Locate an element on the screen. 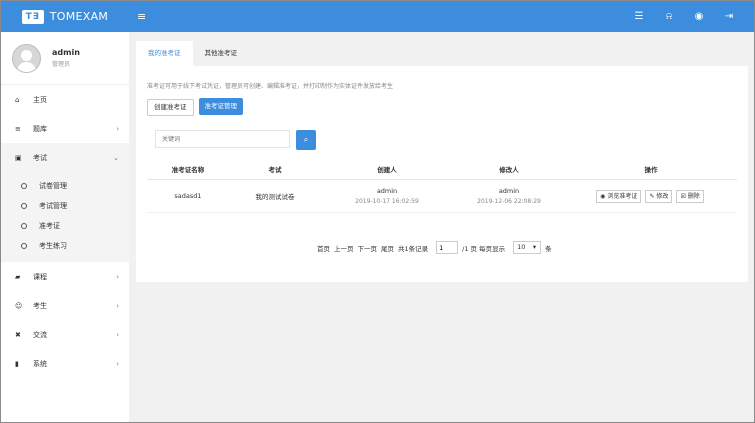  sidebar-item-label: 交流 is located at coordinates (40, 334).